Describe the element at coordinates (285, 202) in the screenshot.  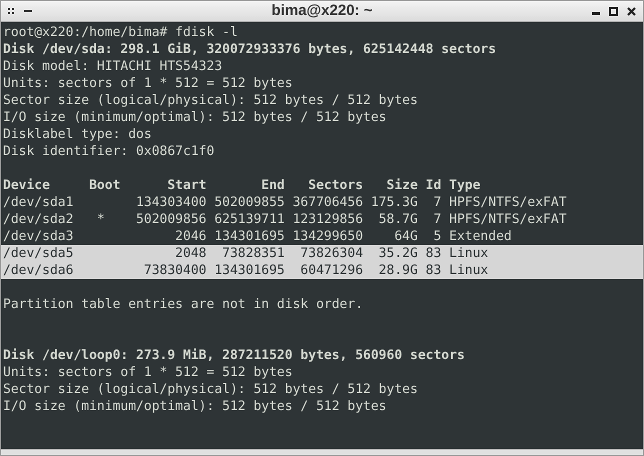
I see `terminal-line: /dev/sda1 134303400 502009855 367706456 175.3G 7 HPFS/NTFS/exFAT` at that location.